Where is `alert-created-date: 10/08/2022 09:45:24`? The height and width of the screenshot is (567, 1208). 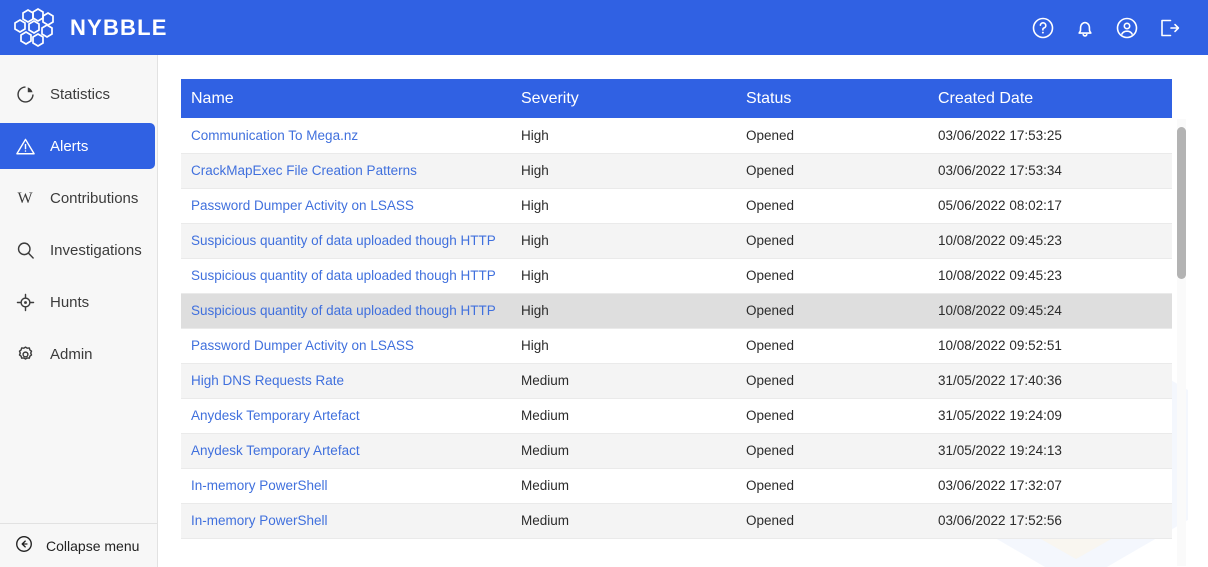 alert-created-date: 10/08/2022 09:45:24 is located at coordinates (1050, 311).